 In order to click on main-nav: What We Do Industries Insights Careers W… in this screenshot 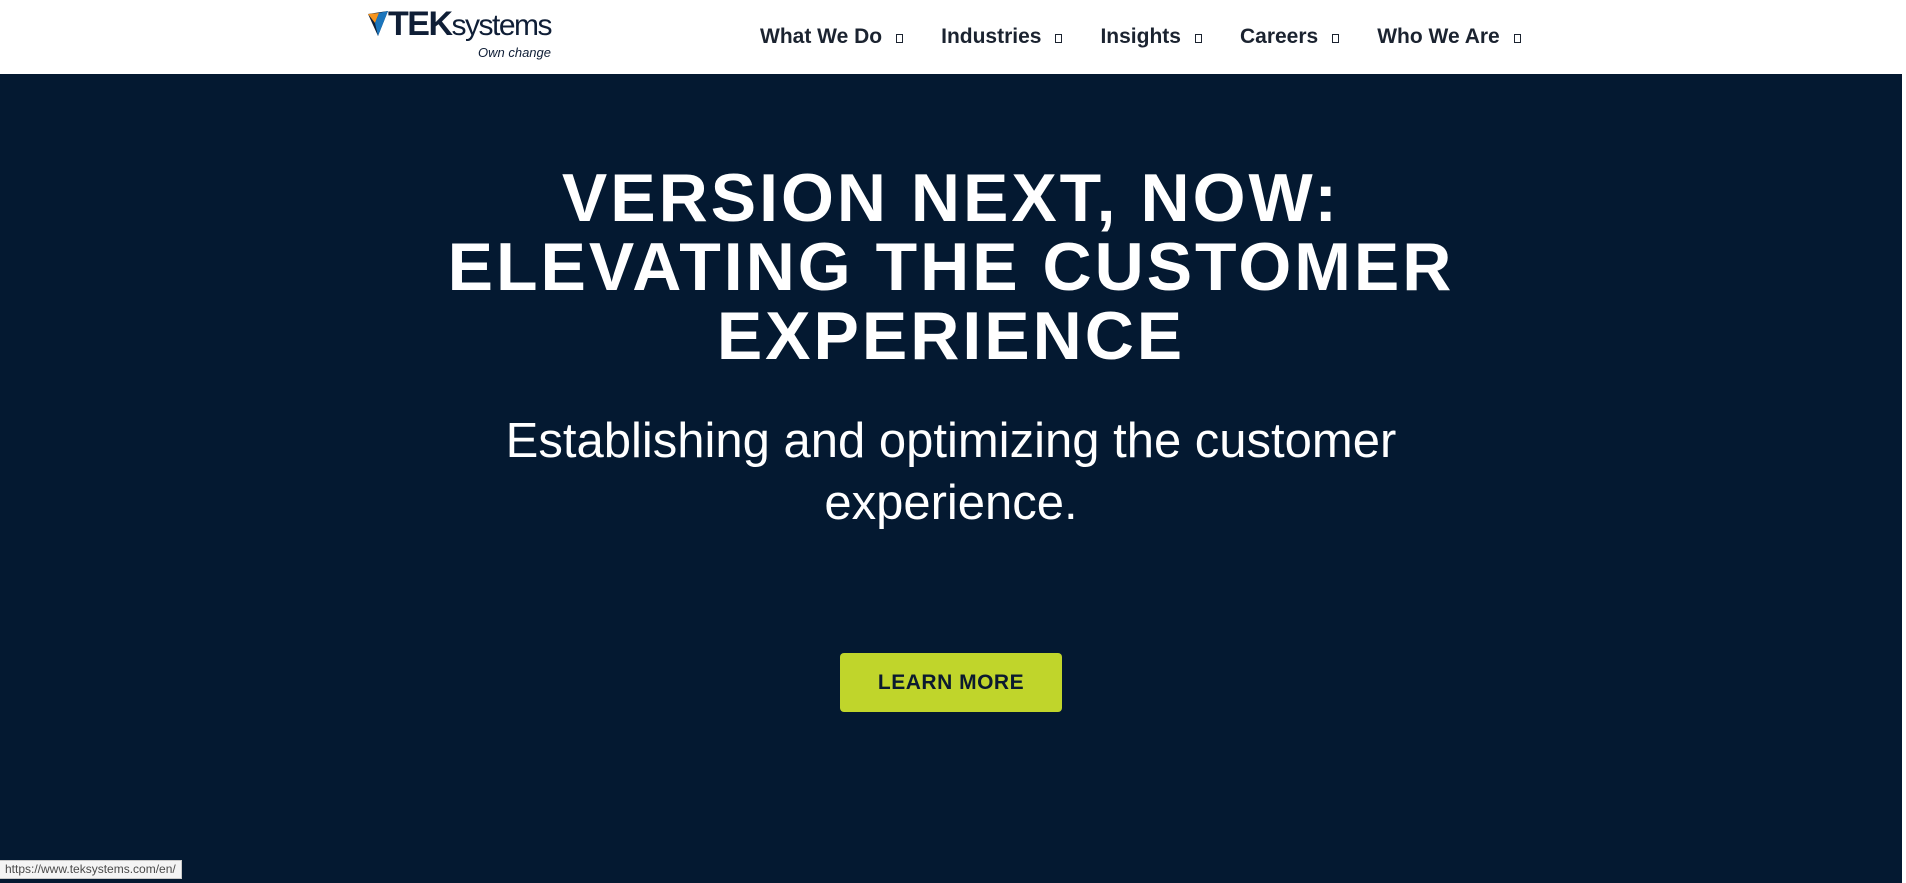, I will do `click(1140, 37)`.